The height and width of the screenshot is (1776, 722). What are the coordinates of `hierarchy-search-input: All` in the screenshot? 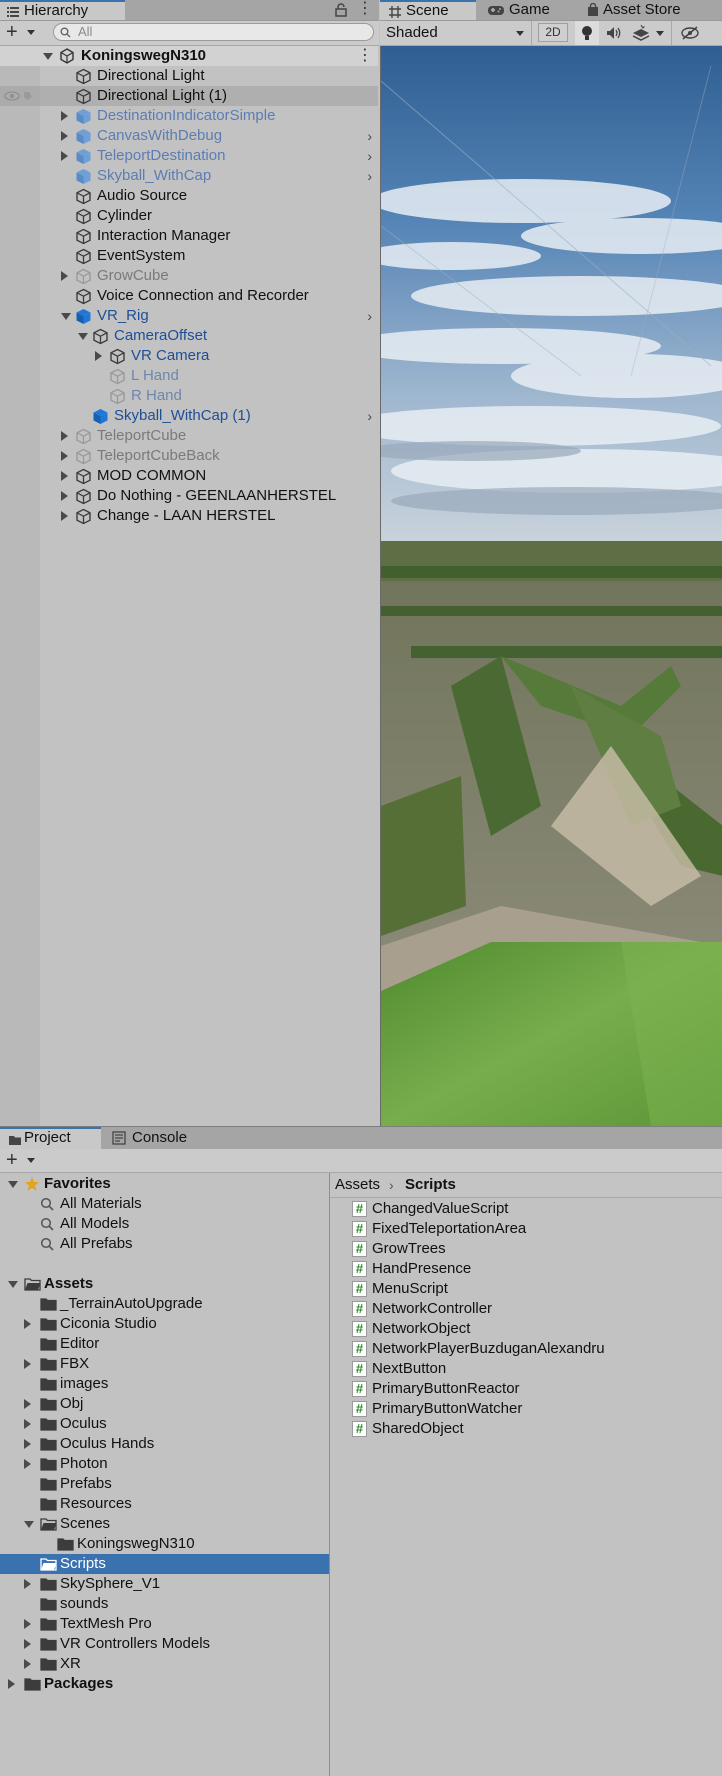 It's located at (213, 32).